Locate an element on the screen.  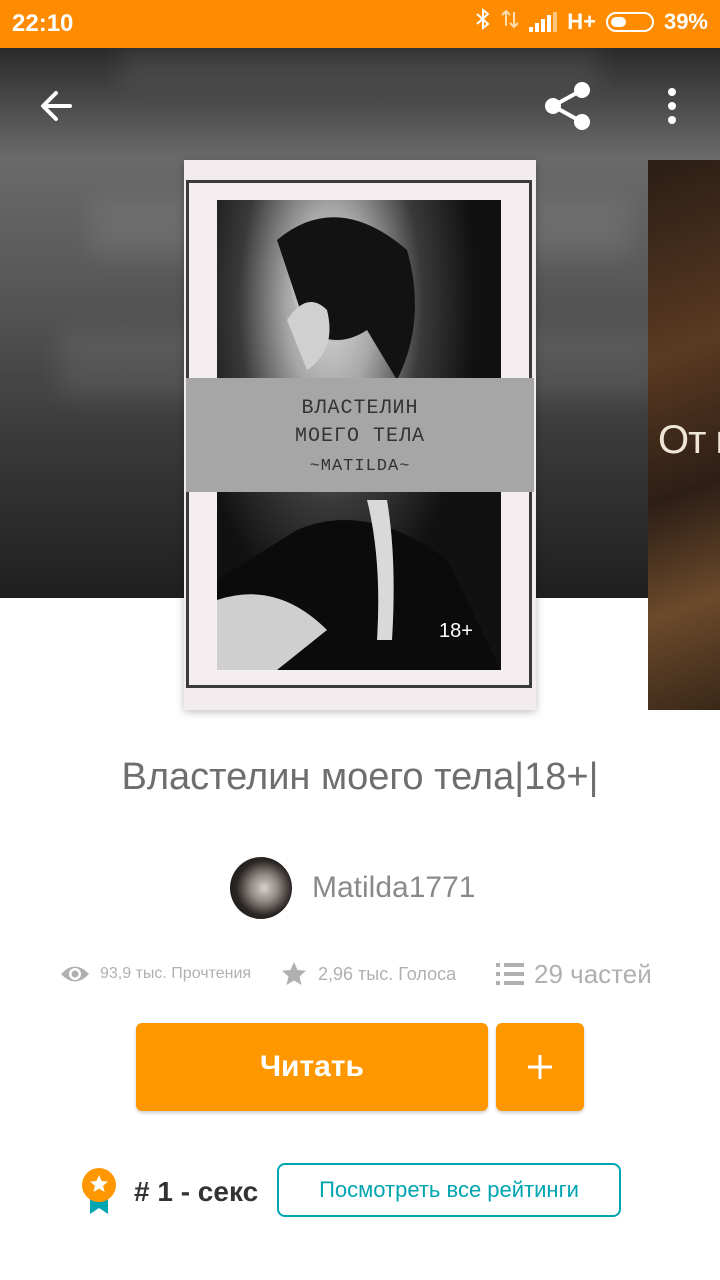
status-icons: H+ 39% is located at coordinates (591, 21).